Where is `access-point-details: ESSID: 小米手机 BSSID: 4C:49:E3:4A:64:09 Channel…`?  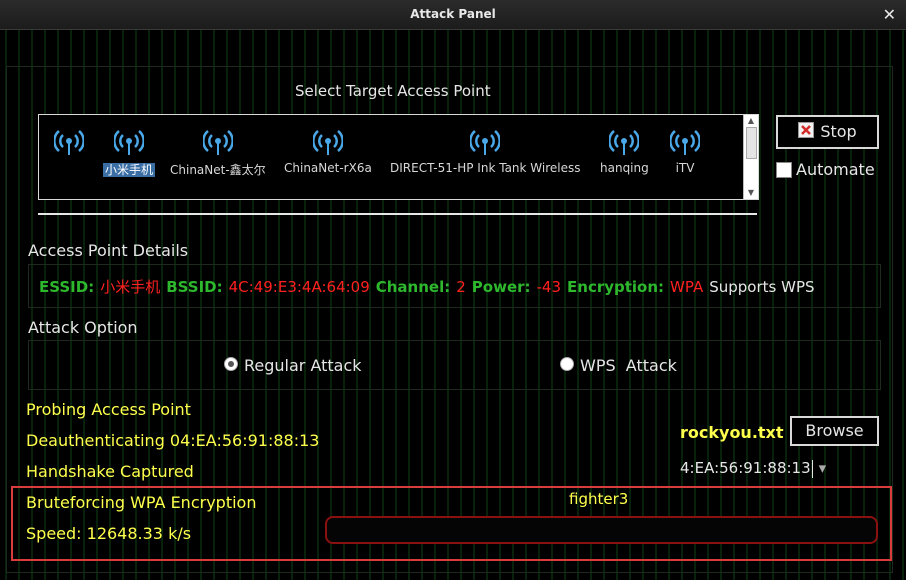
access-point-details: ESSID: 小米手机 BSSID: 4C:49:E3:4A:64:09 Channel… is located at coordinates (454, 286).